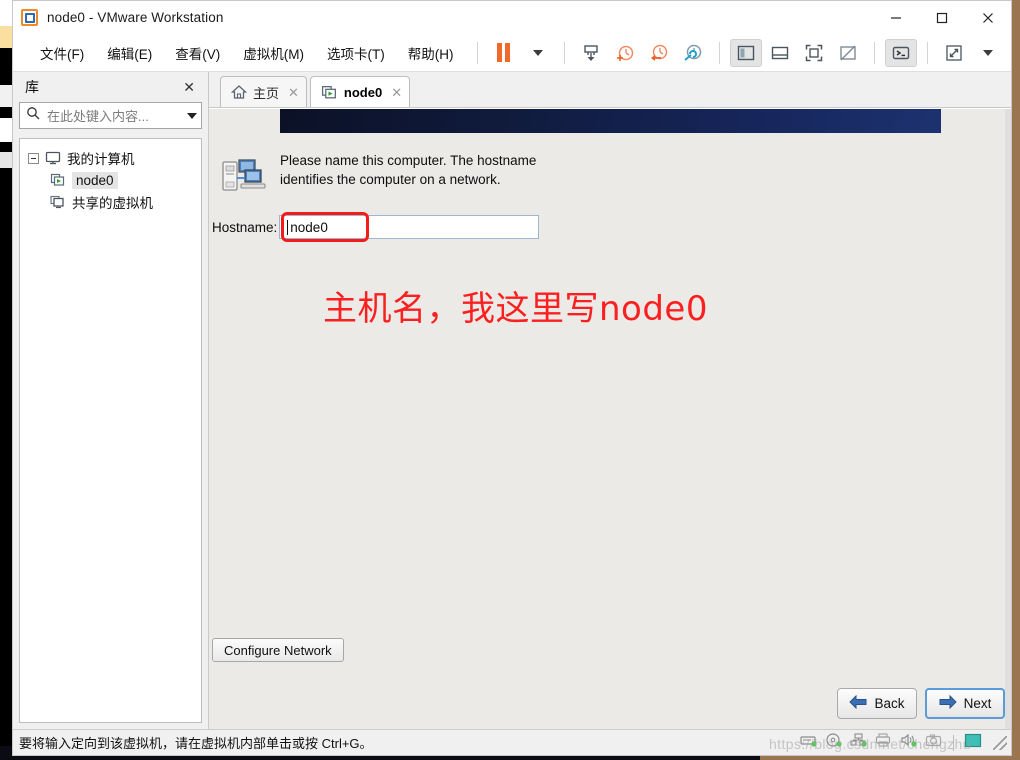 Image resolution: width=1020 pixels, height=760 pixels. I want to click on minimize-button, so click(896, 17).